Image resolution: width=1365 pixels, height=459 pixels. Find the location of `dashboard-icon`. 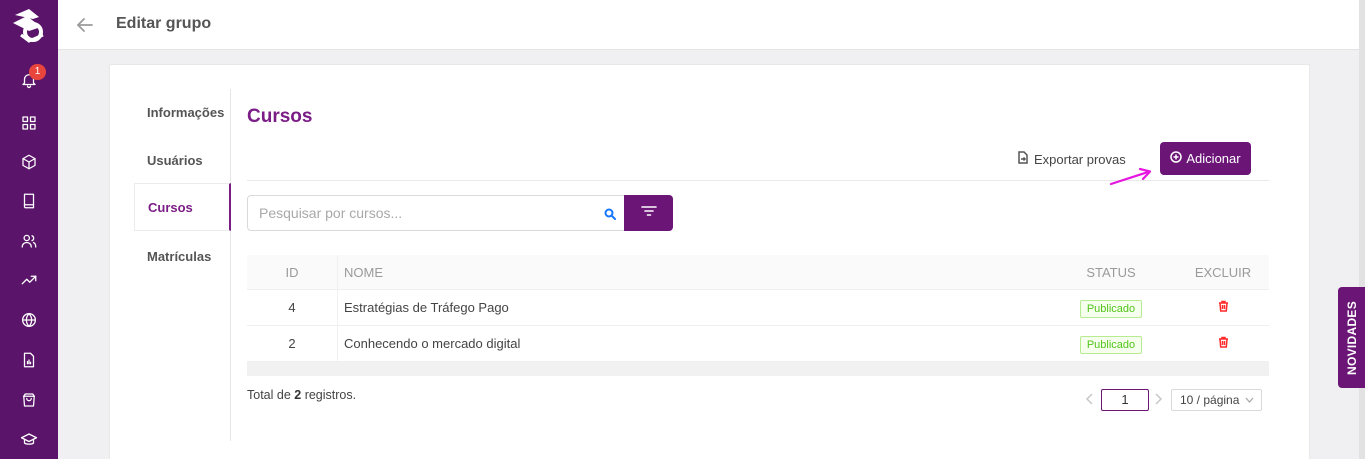

dashboard-icon is located at coordinates (29, 123).